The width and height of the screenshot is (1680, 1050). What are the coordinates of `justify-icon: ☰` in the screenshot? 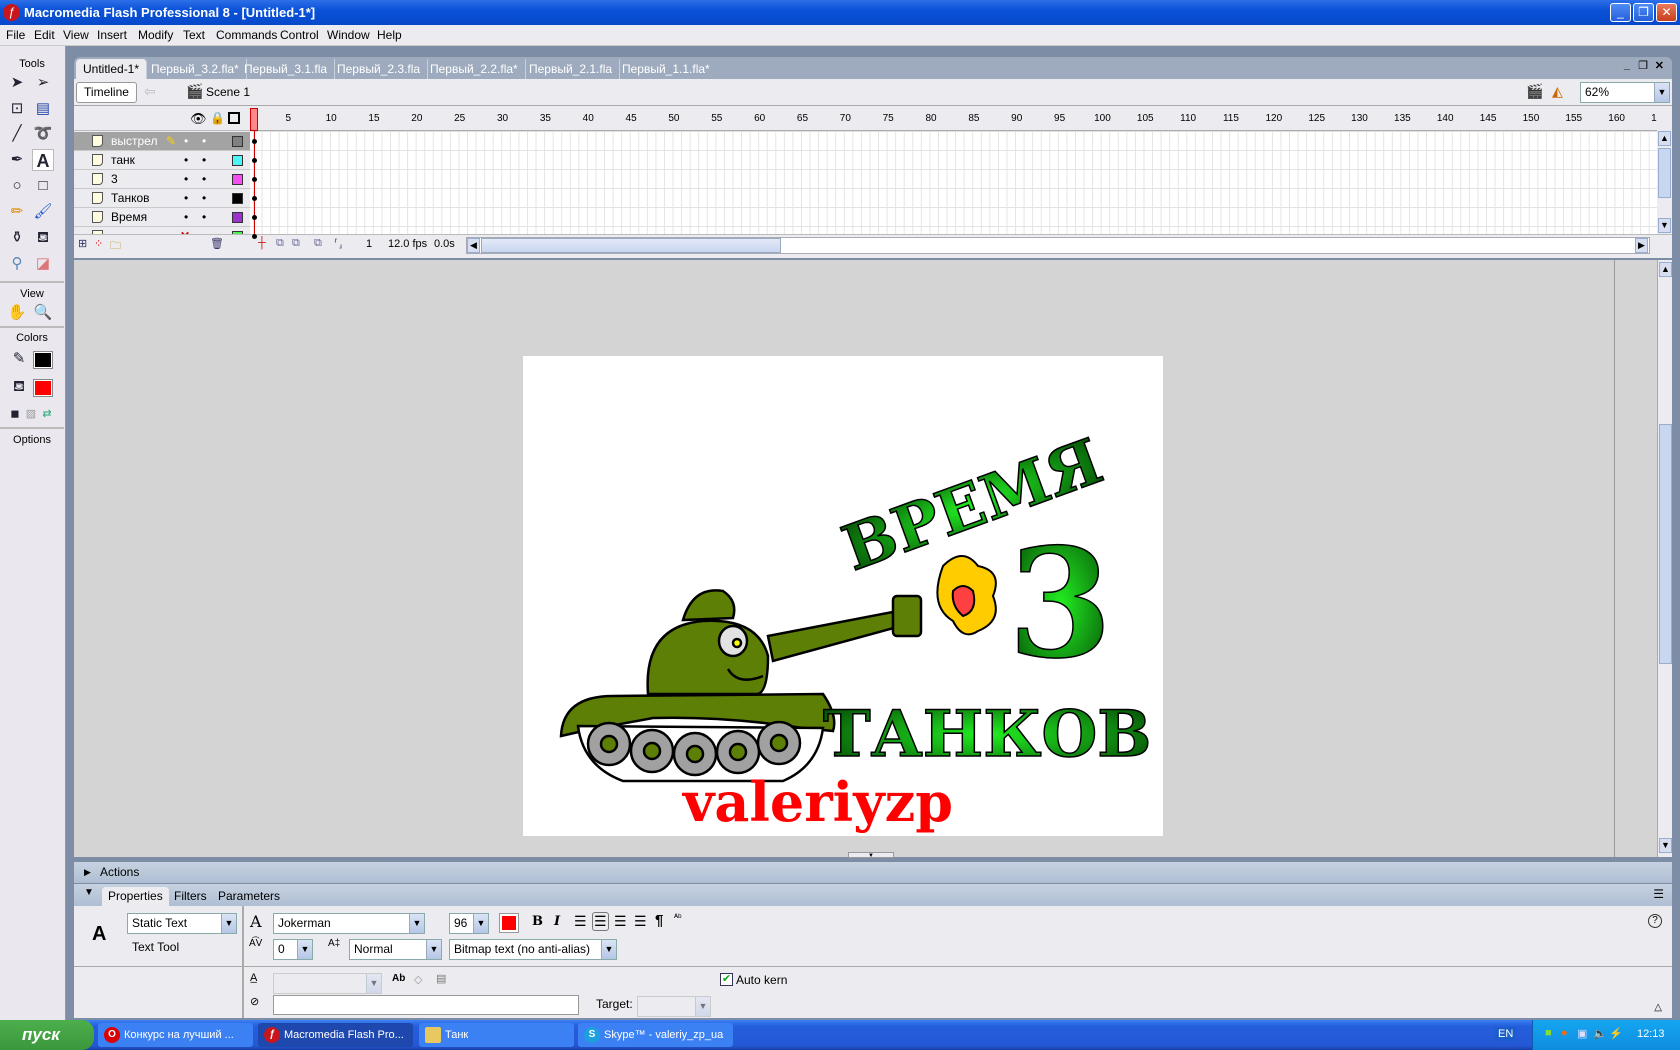 It's located at (640, 921).